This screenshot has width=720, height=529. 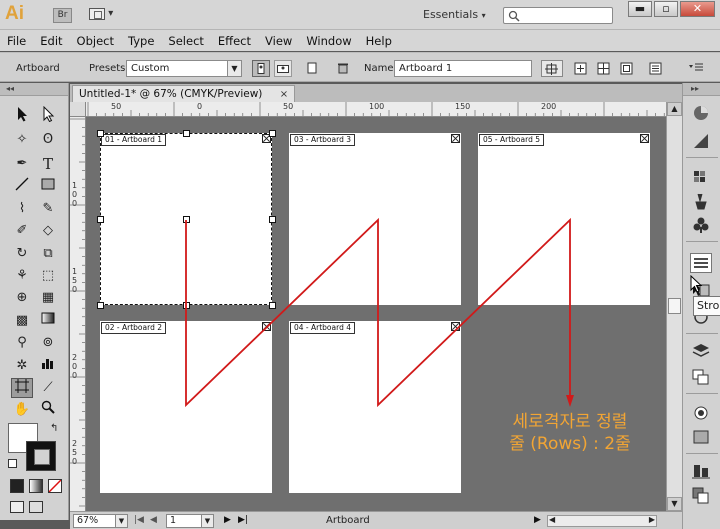 What do you see at coordinates (48, 164) in the screenshot?
I see `type-tool-icon: T` at bounding box center [48, 164].